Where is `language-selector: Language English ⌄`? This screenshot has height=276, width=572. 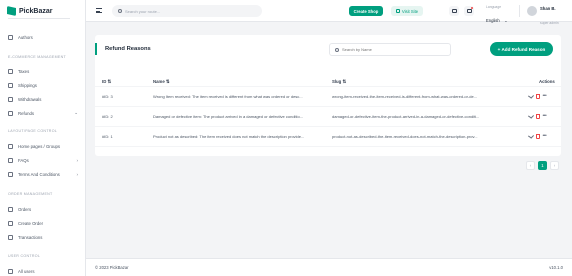 language-selector: Language English ⌄ is located at coordinates (497, 16).